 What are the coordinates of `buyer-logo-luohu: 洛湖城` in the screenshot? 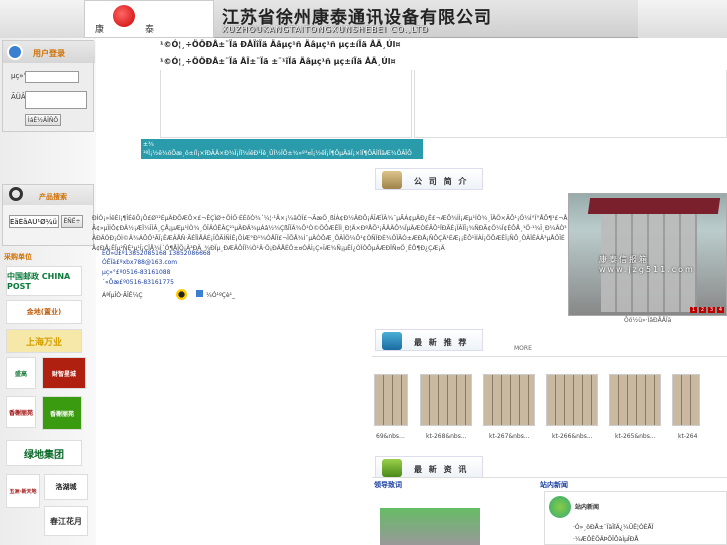 It's located at (66, 487).